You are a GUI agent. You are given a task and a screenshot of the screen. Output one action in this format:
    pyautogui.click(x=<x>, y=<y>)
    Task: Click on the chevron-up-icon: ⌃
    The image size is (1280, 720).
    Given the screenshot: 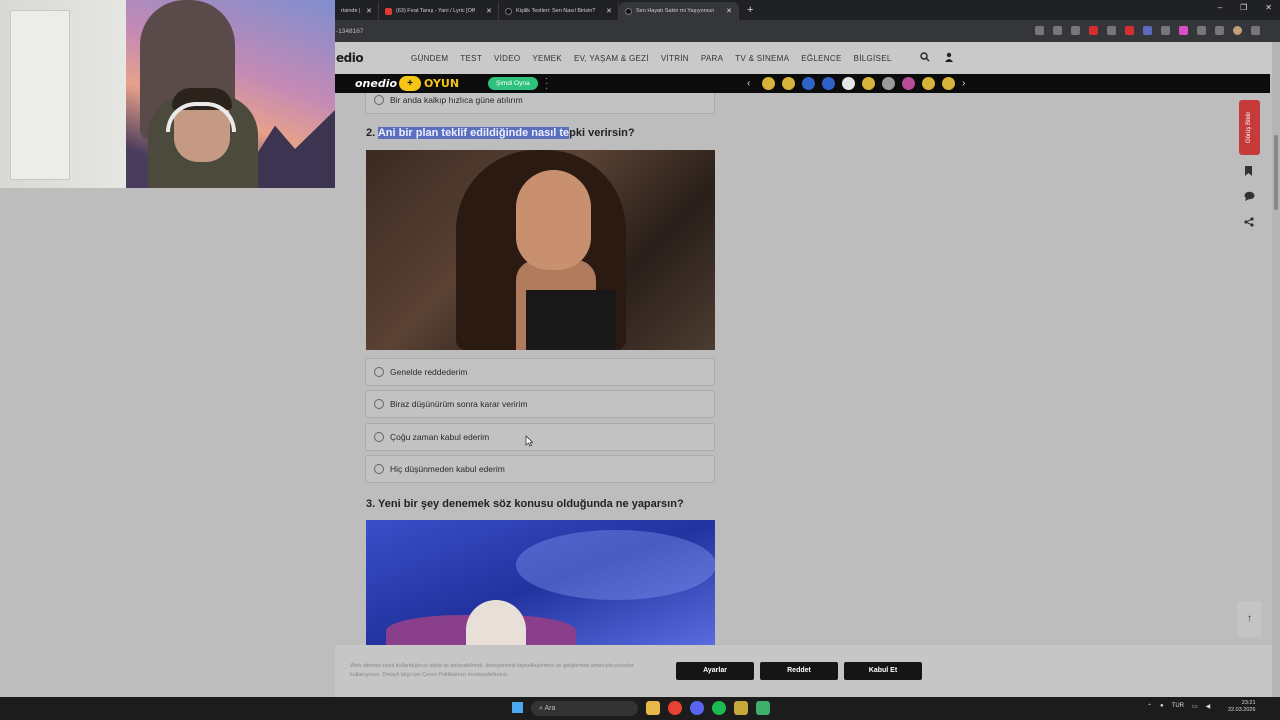 What is the action you would take?
    pyautogui.click(x=1149, y=706)
    